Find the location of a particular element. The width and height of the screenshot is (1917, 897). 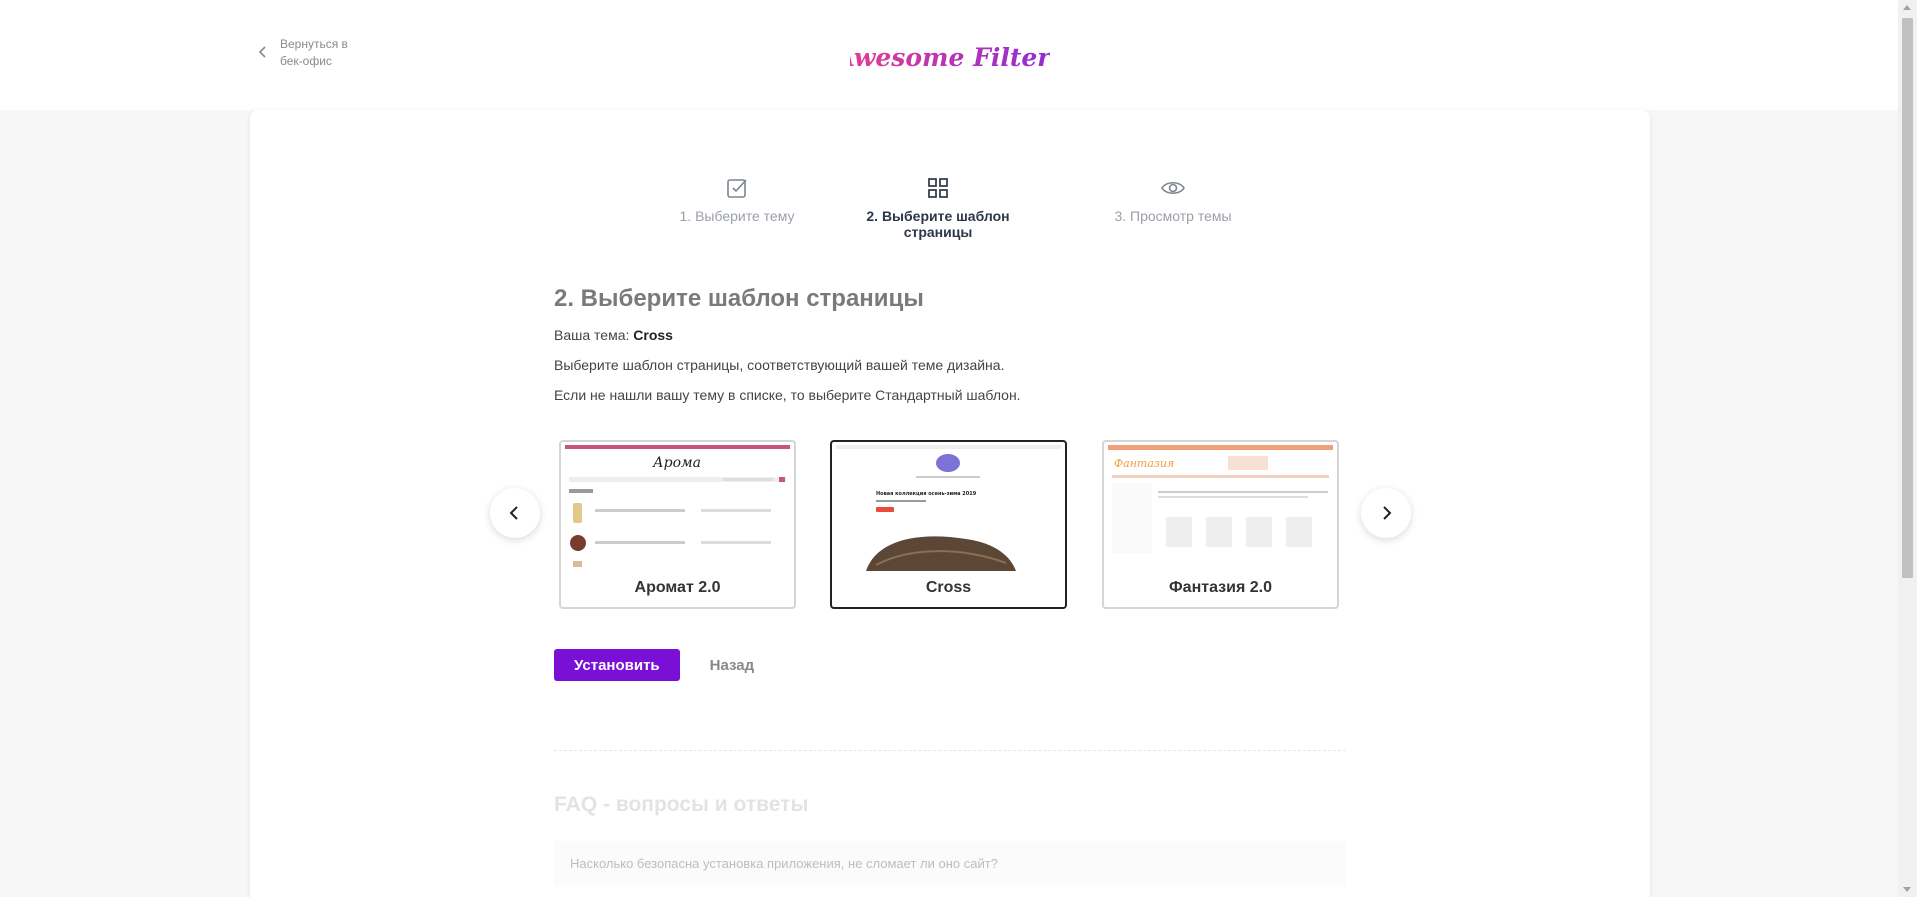

back-link-label: Вернуться в бек-офис is located at coordinates (314, 52).